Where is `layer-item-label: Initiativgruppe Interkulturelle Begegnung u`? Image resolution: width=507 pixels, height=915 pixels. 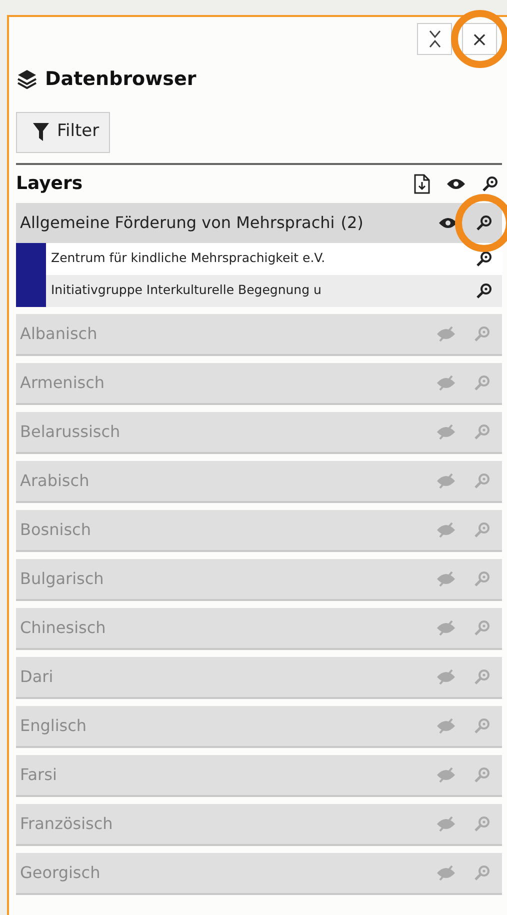
layer-item-label: Initiativgruppe Interkulturelle Begegnung u is located at coordinates (186, 290).